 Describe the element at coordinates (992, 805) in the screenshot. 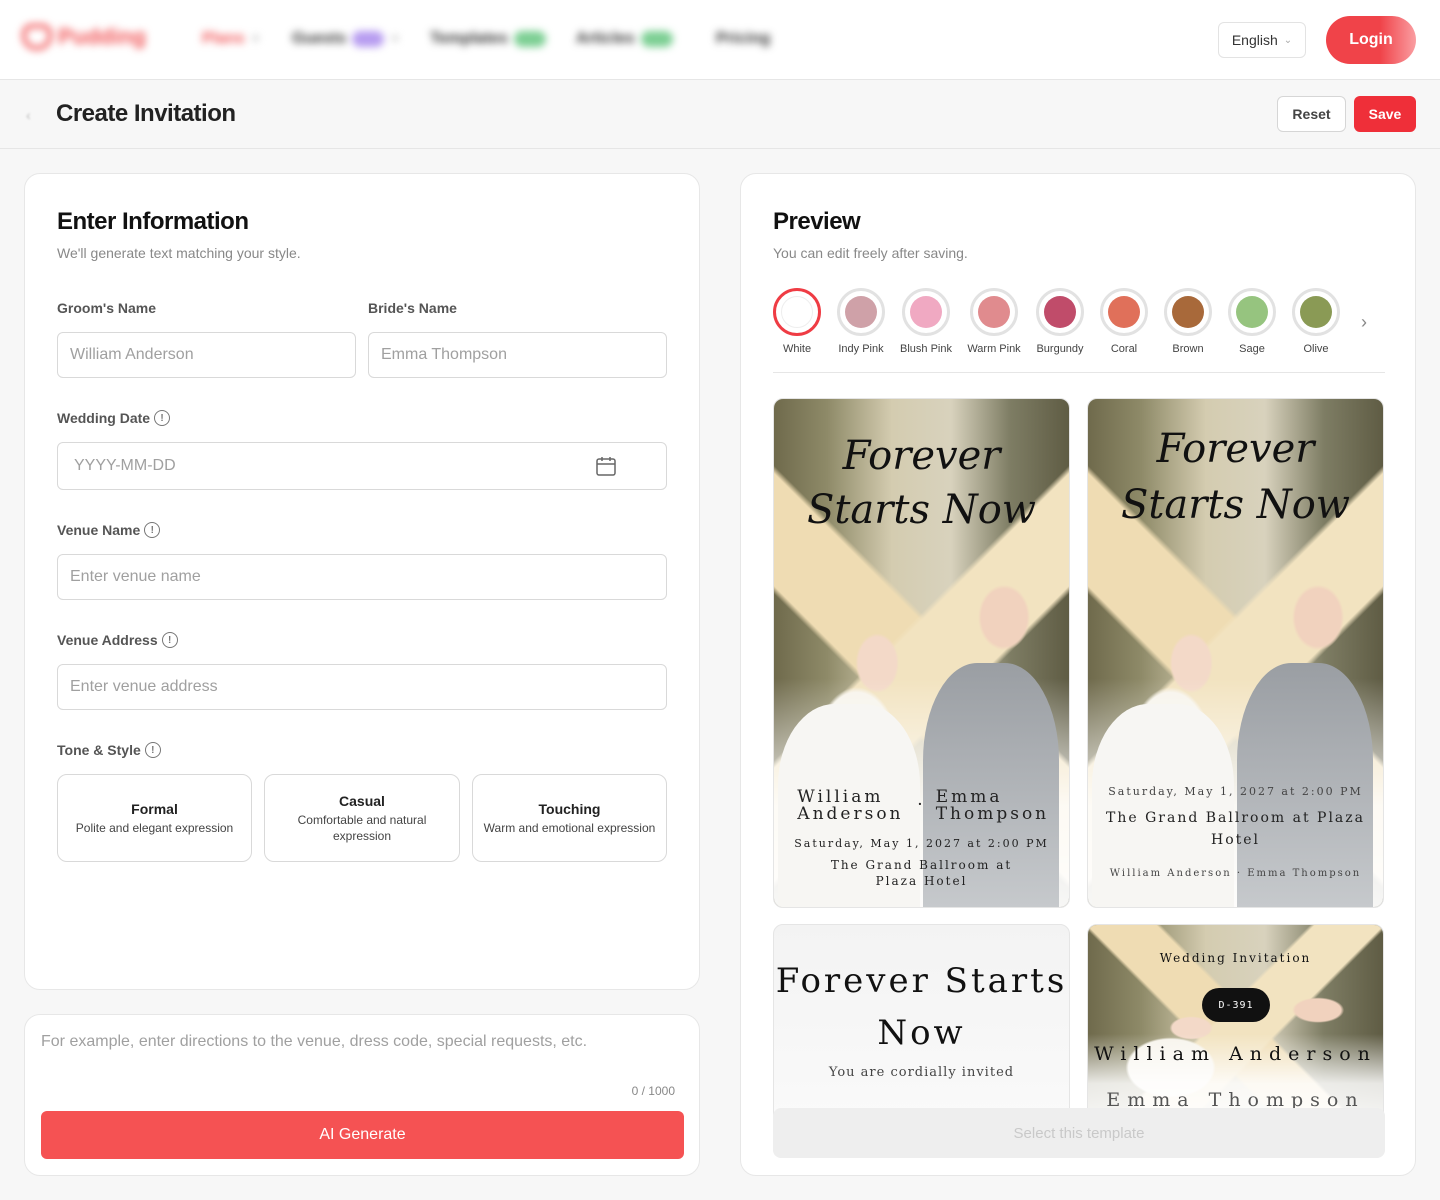

I see `bride-name: Emma Thompson` at that location.